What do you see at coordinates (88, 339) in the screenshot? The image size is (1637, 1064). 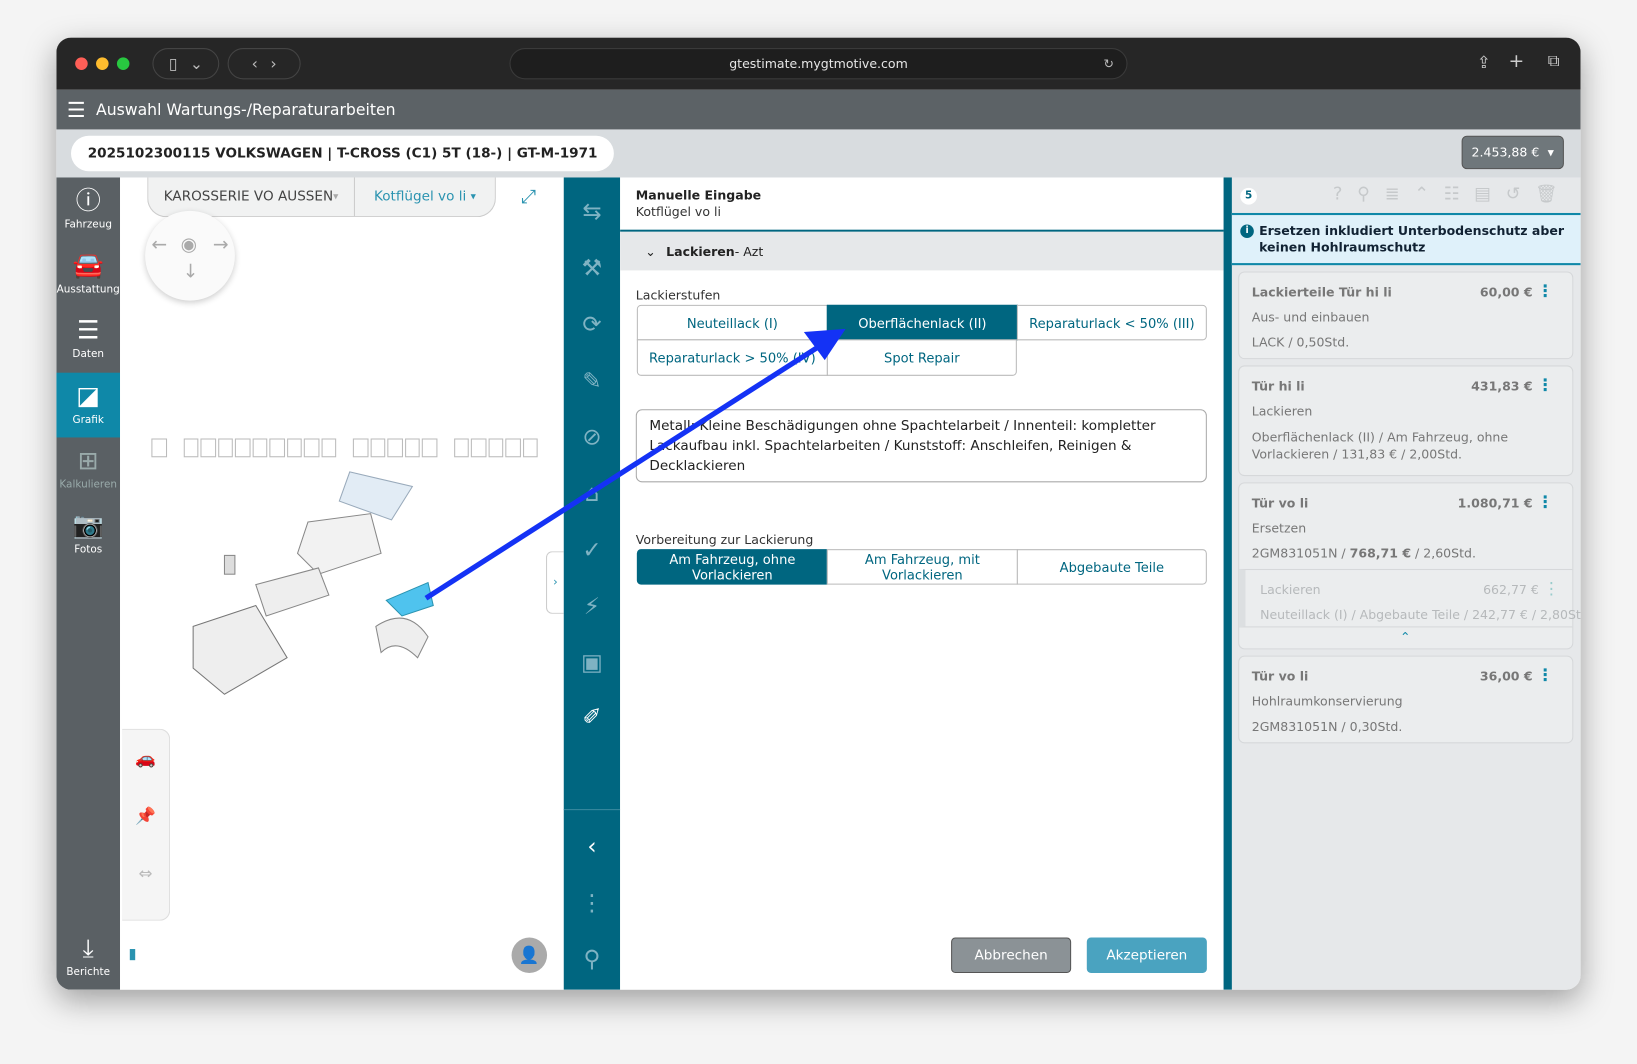 I see `sidebar-item-daten: ☰ Daten` at bounding box center [88, 339].